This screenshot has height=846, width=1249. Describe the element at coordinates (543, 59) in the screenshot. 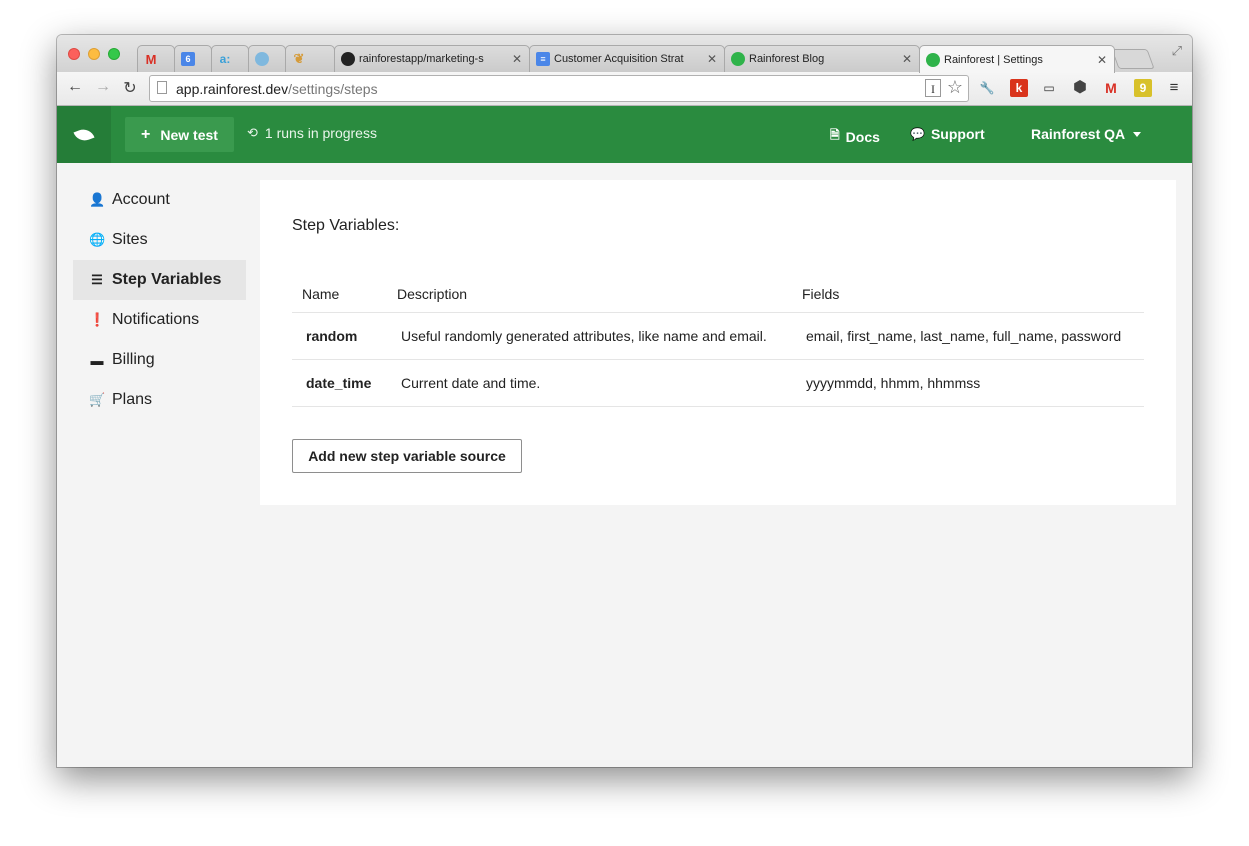

I see `docs-icon: ≡` at that location.